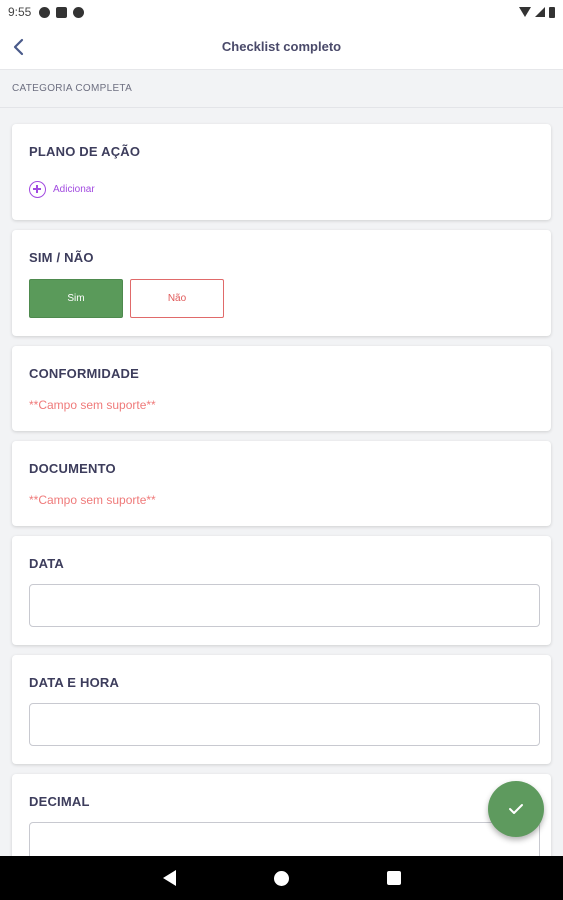 This screenshot has height=900, width=563. I want to click on system-nav-bar, so click(281, 878).